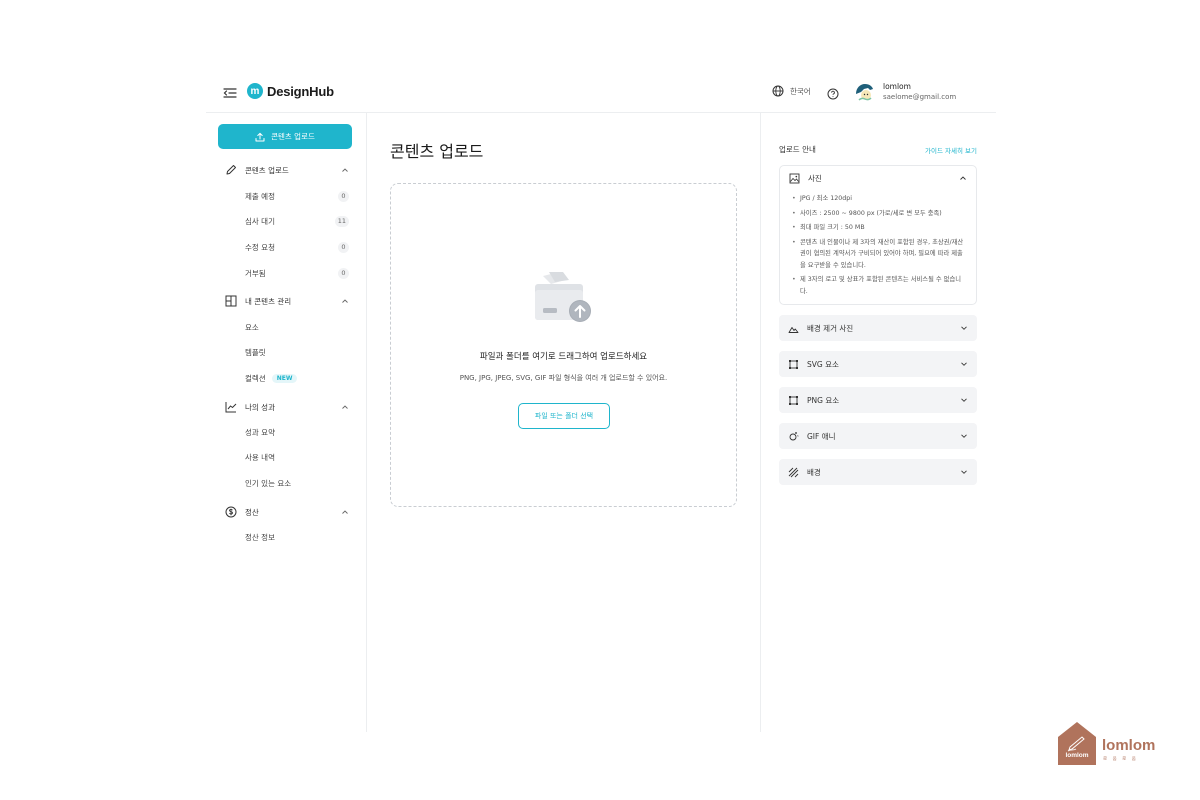 Image resolution: width=1200 pixels, height=800 pixels. Describe the element at coordinates (797, 149) in the screenshot. I see `guide-title: 업로드 안내` at that location.